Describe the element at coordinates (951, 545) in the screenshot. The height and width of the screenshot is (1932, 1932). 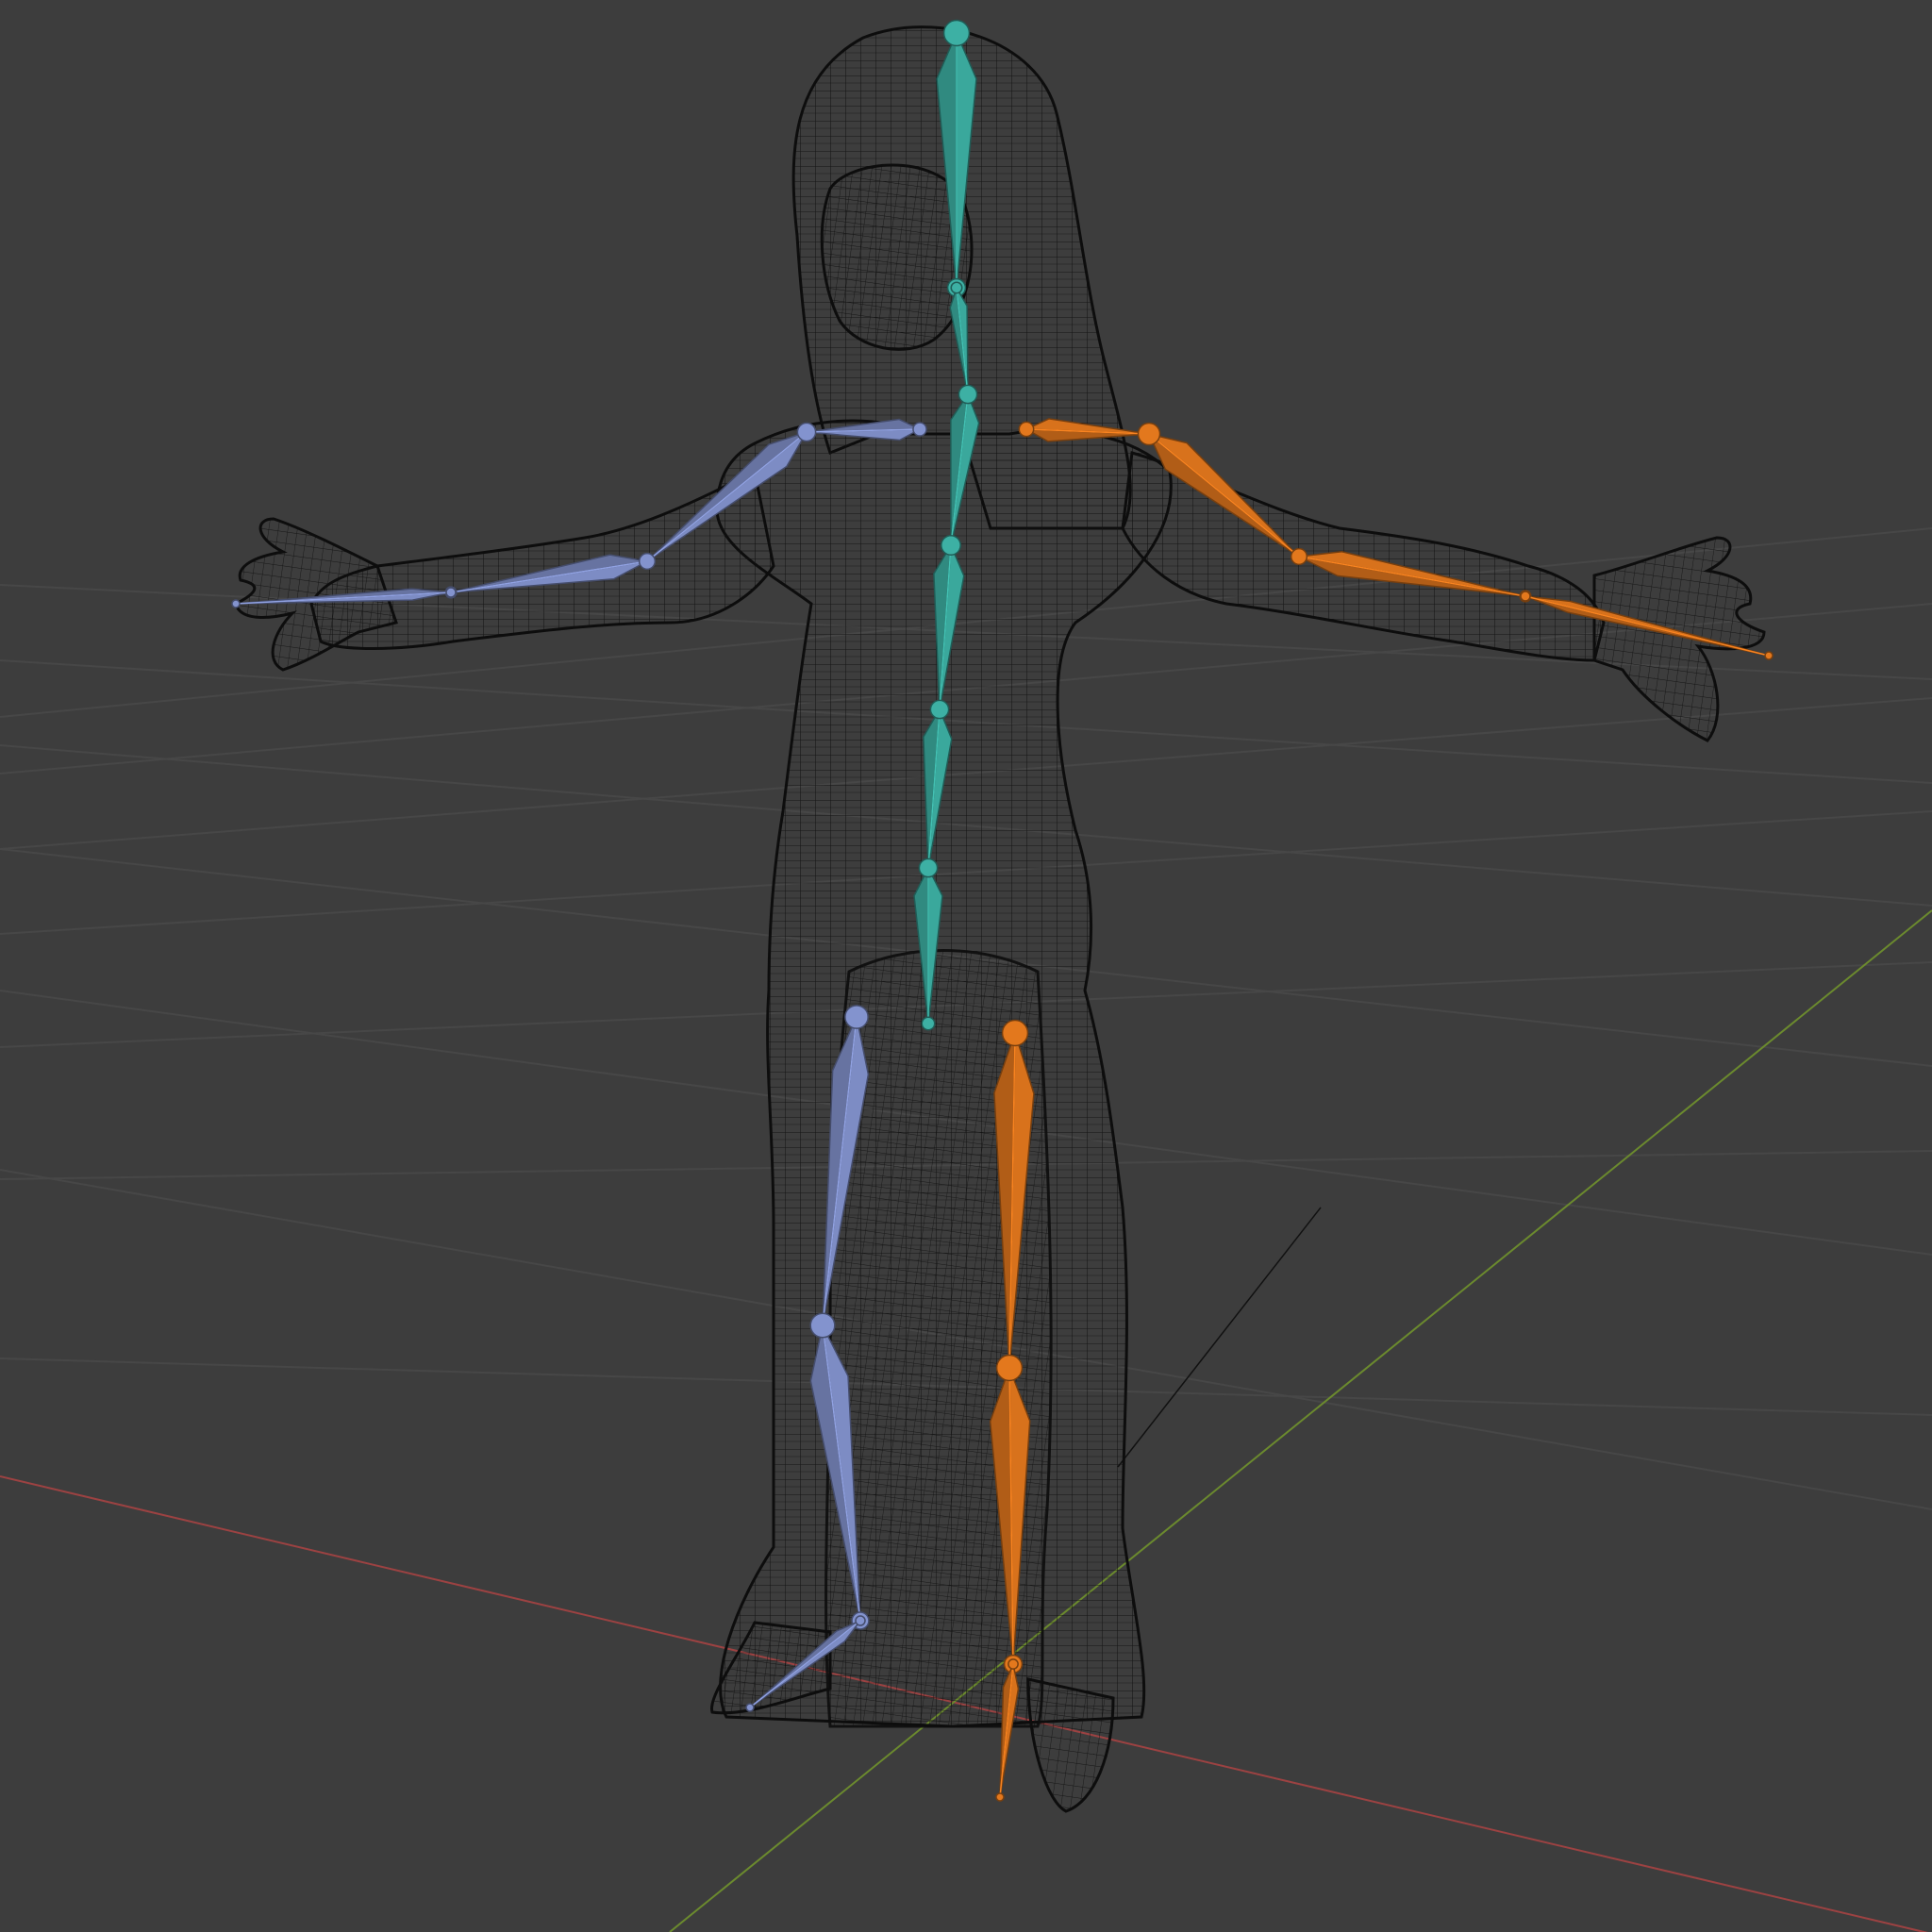
I see `bone-center-spine-2-head-joint` at that location.